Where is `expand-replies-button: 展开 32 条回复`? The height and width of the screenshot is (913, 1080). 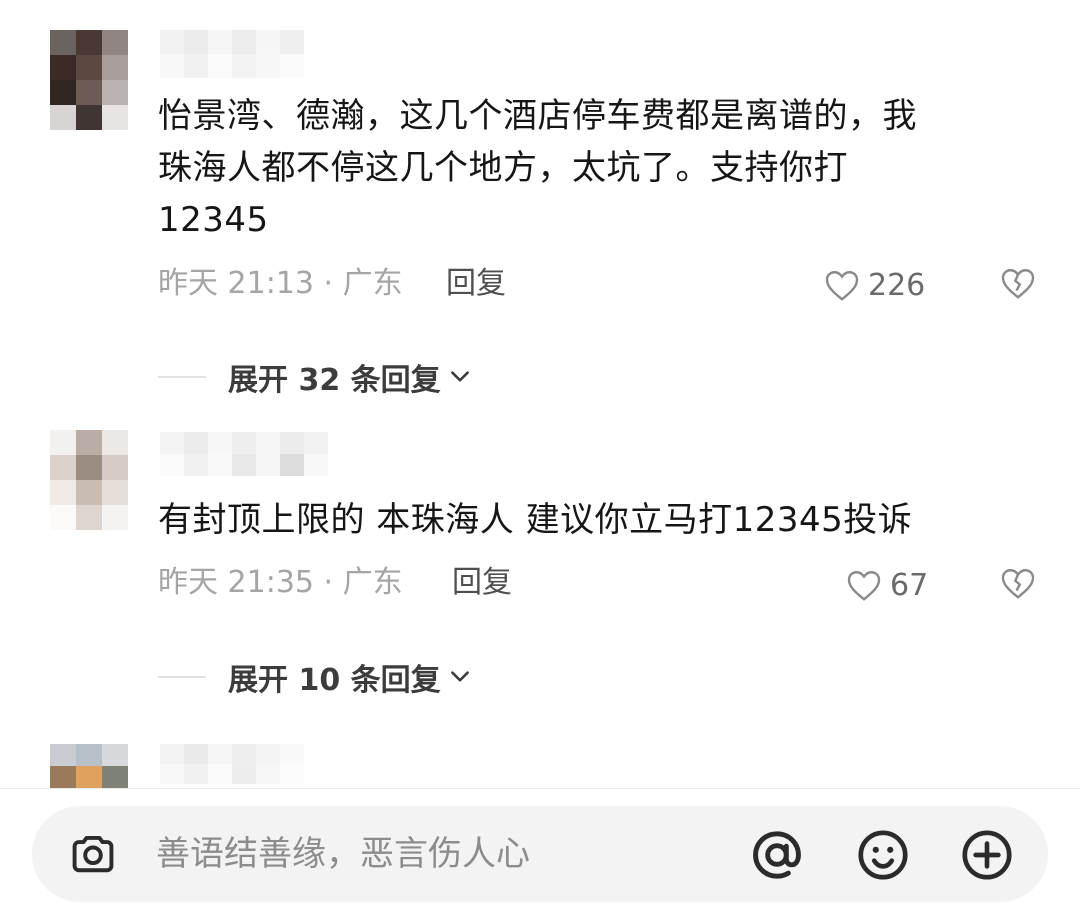
expand-replies-button: 展开 32 条回复 is located at coordinates (315, 377).